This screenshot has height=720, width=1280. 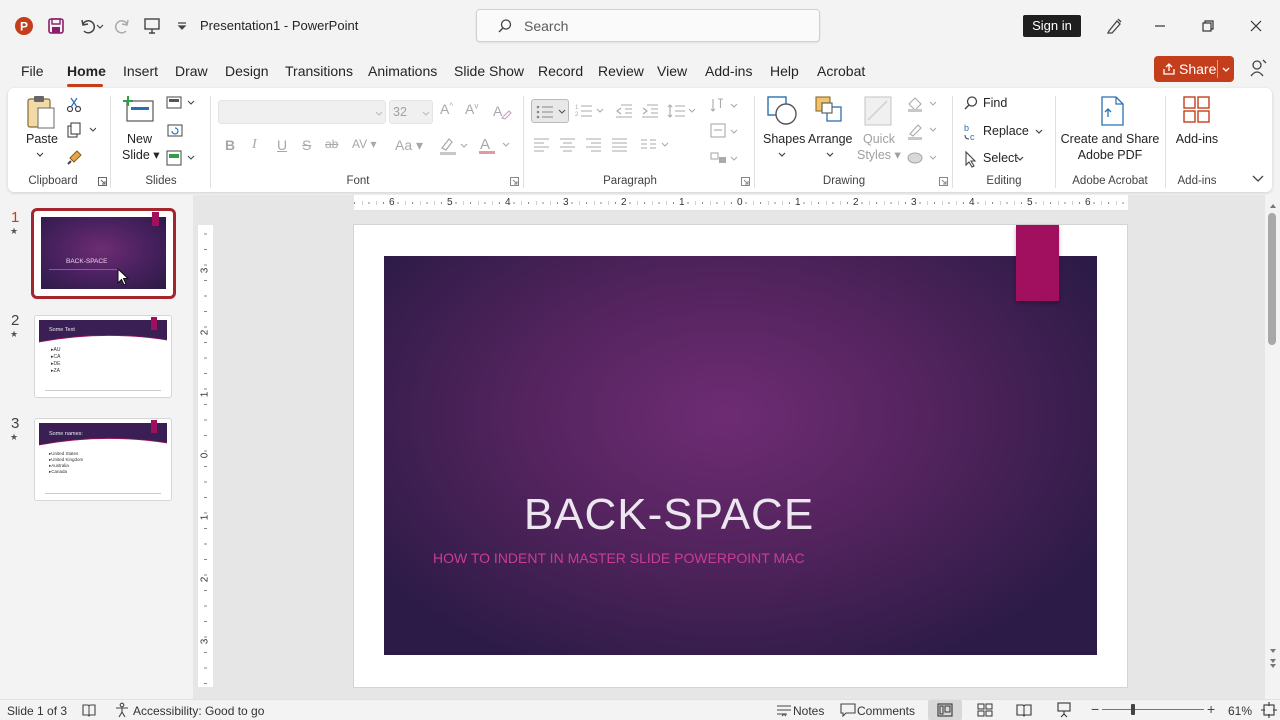 I want to click on tab-add-ins: Add-ins, so click(x=728, y=71).